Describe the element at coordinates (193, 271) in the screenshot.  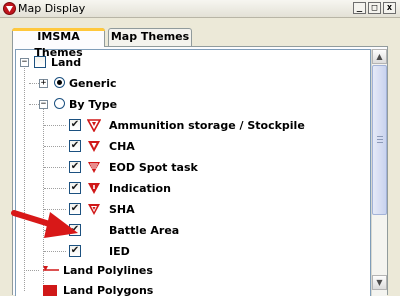
I see `tree-node-land-polylines: Land Polylines` at that location.